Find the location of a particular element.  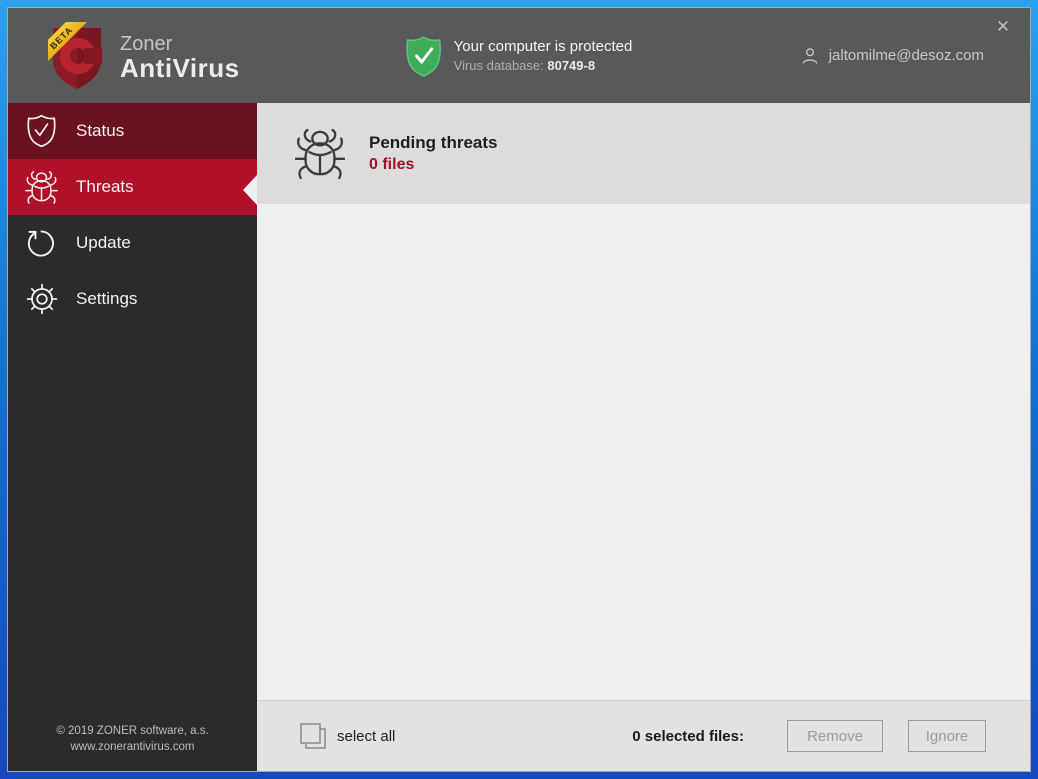

sidebar-item-status: Status is located at coordinates (132, 131).